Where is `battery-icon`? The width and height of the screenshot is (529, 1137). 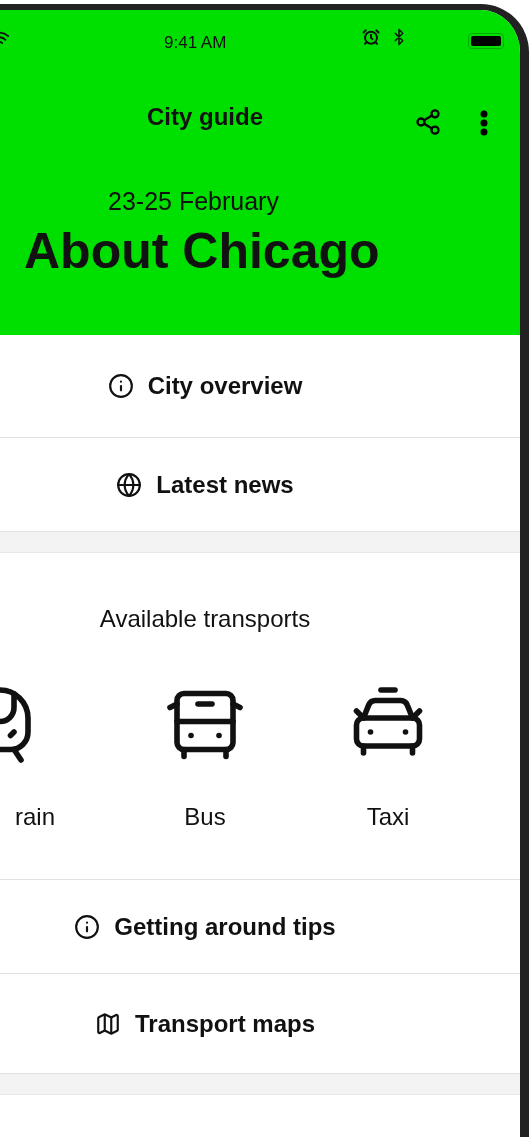
battery-icon is located at coordinates (486, 41).